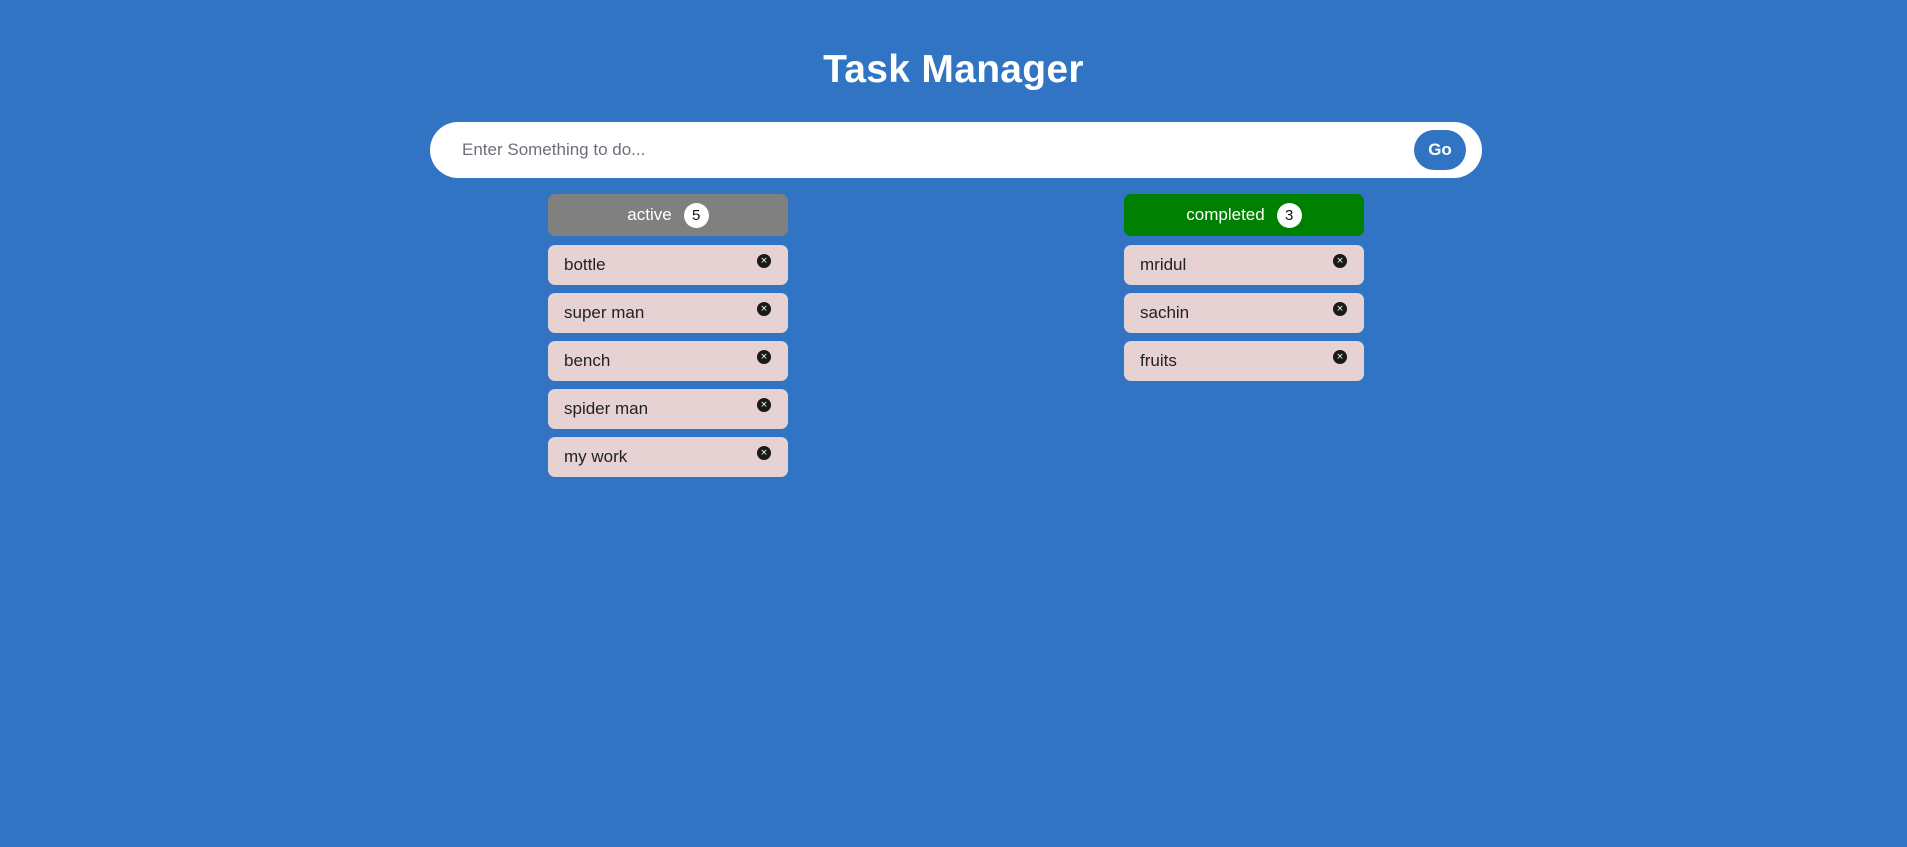  Describe the element at coordinates (649, 214) in the screenshot. I see `active-header-label: active` at that location.